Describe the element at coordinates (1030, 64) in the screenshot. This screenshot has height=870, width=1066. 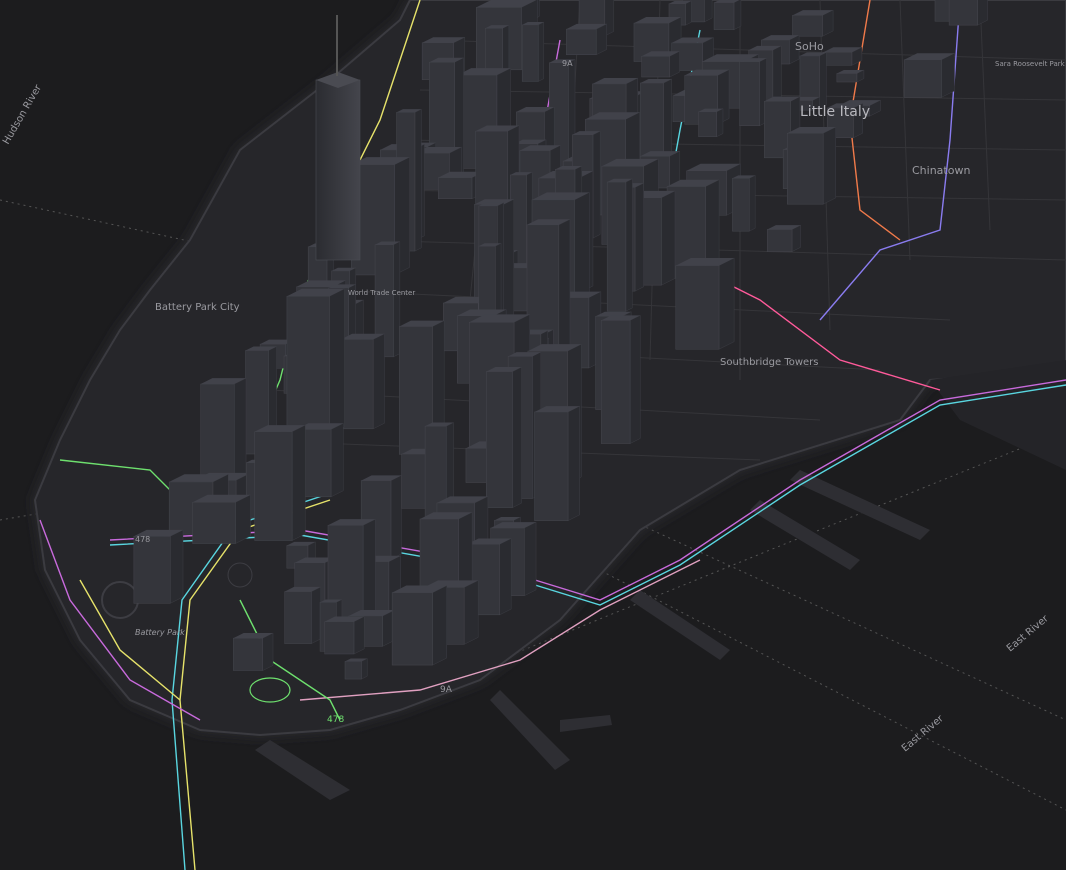
I see `label-sara-roosevelt-park: Sara Roosevelt Park` at that location.